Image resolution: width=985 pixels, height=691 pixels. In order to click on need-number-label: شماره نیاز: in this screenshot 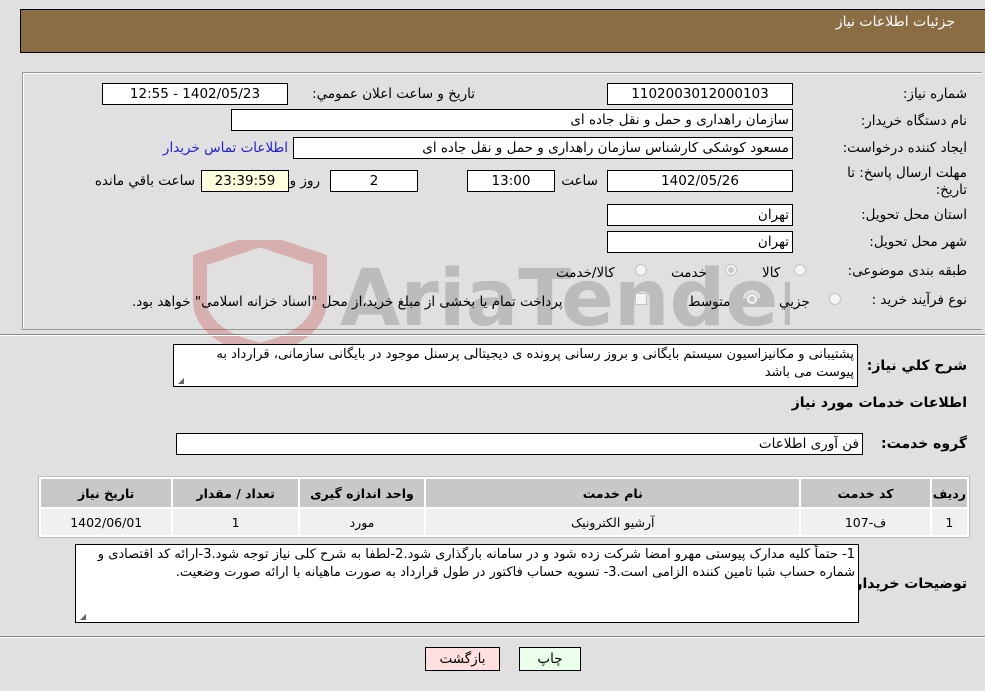, I will do `click(934, 94)`.